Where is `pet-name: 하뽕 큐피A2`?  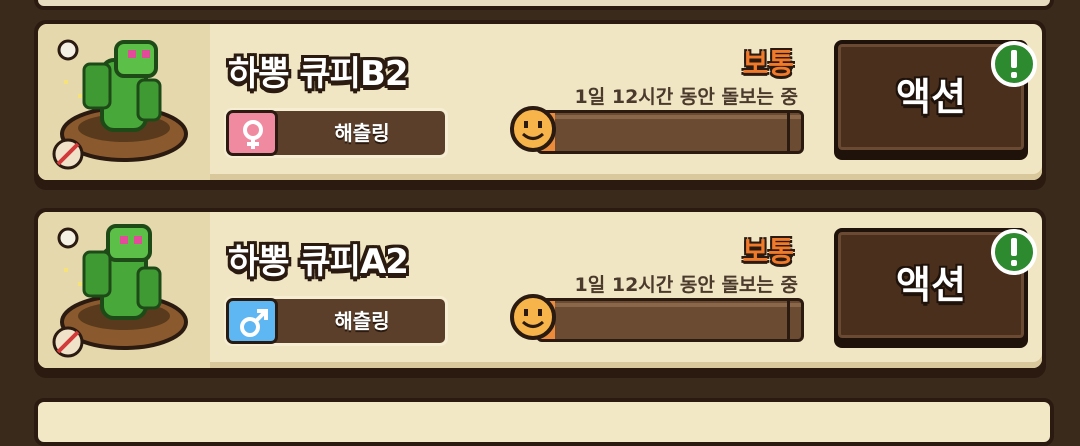 pet-name: 하뽕 큐피A2 is located at coordinates (318, 262).